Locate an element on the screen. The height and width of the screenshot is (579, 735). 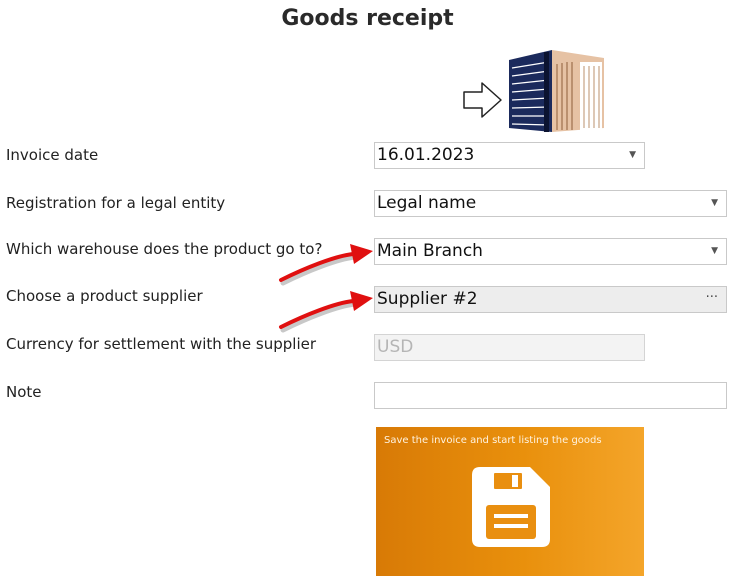
pointer-arrow-supplier is located at coordinates (326, 312).